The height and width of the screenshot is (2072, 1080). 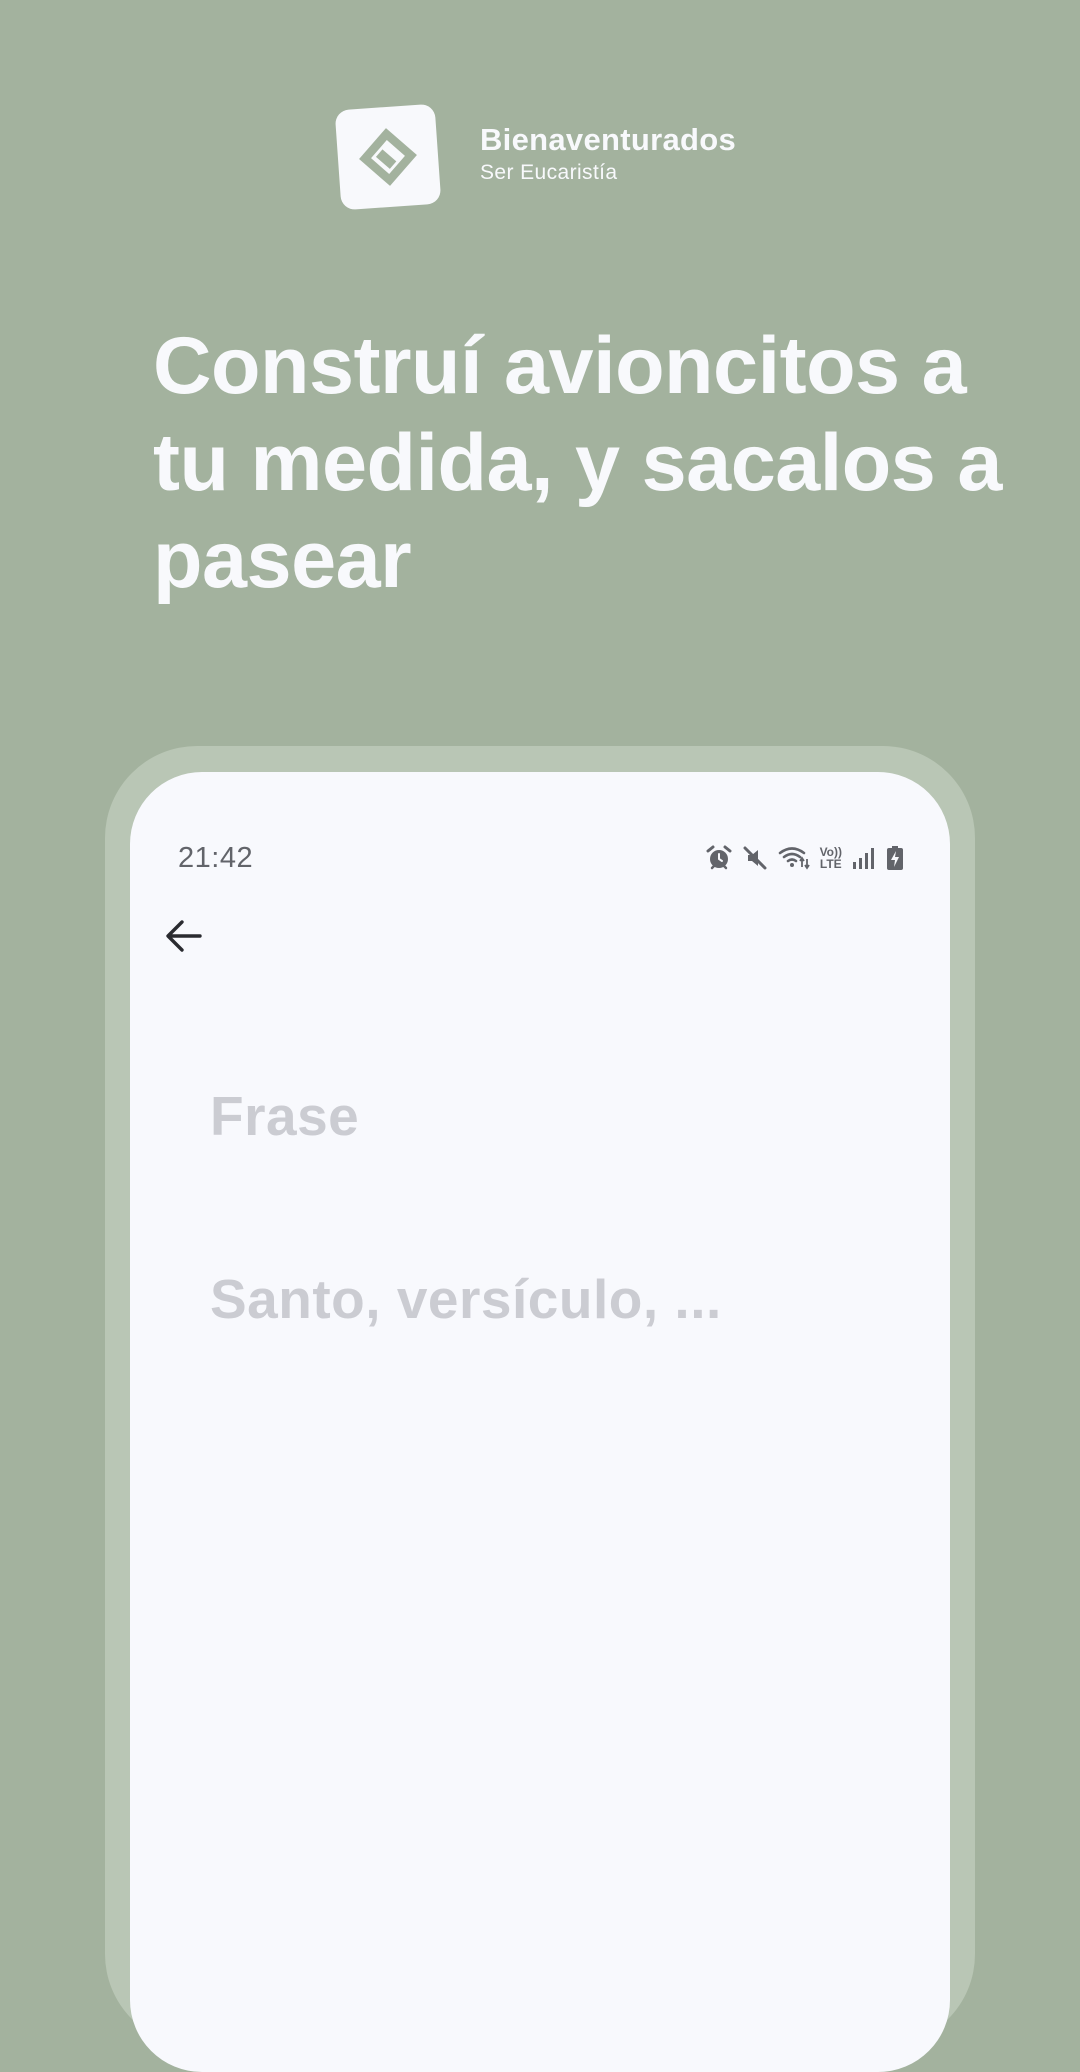 I want to click on mute-icon, so click(x=755, y=858).